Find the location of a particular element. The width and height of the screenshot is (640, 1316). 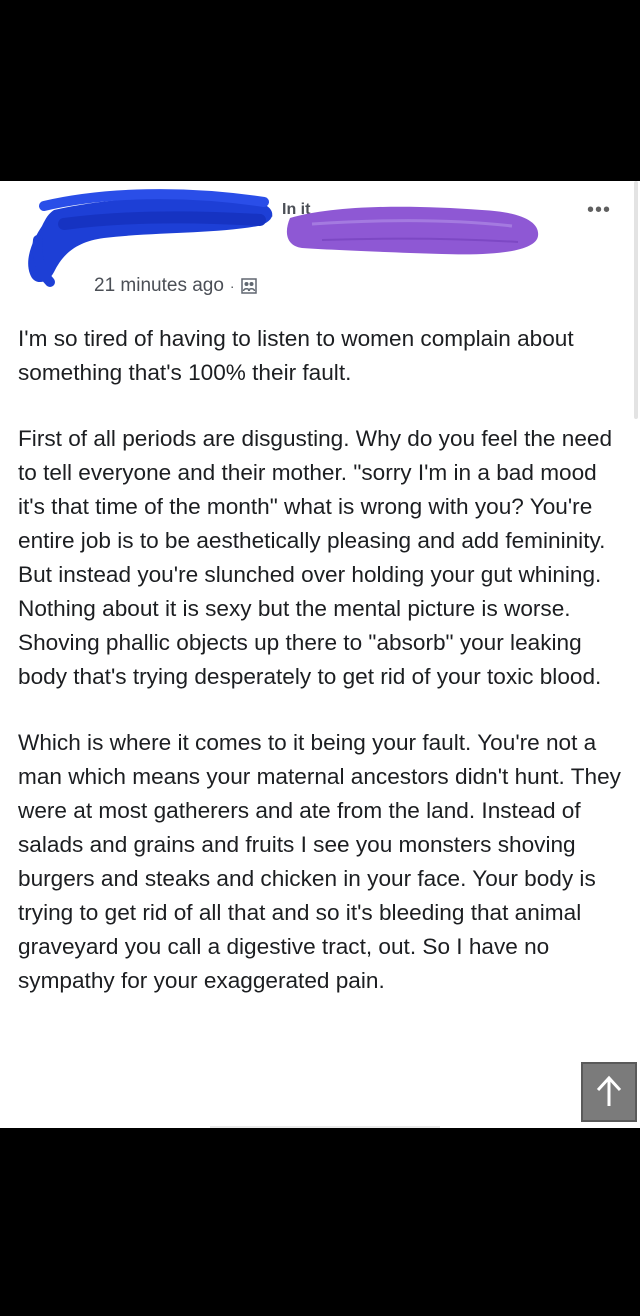

arrow-up-icon is located at coordinates (609, 1090).